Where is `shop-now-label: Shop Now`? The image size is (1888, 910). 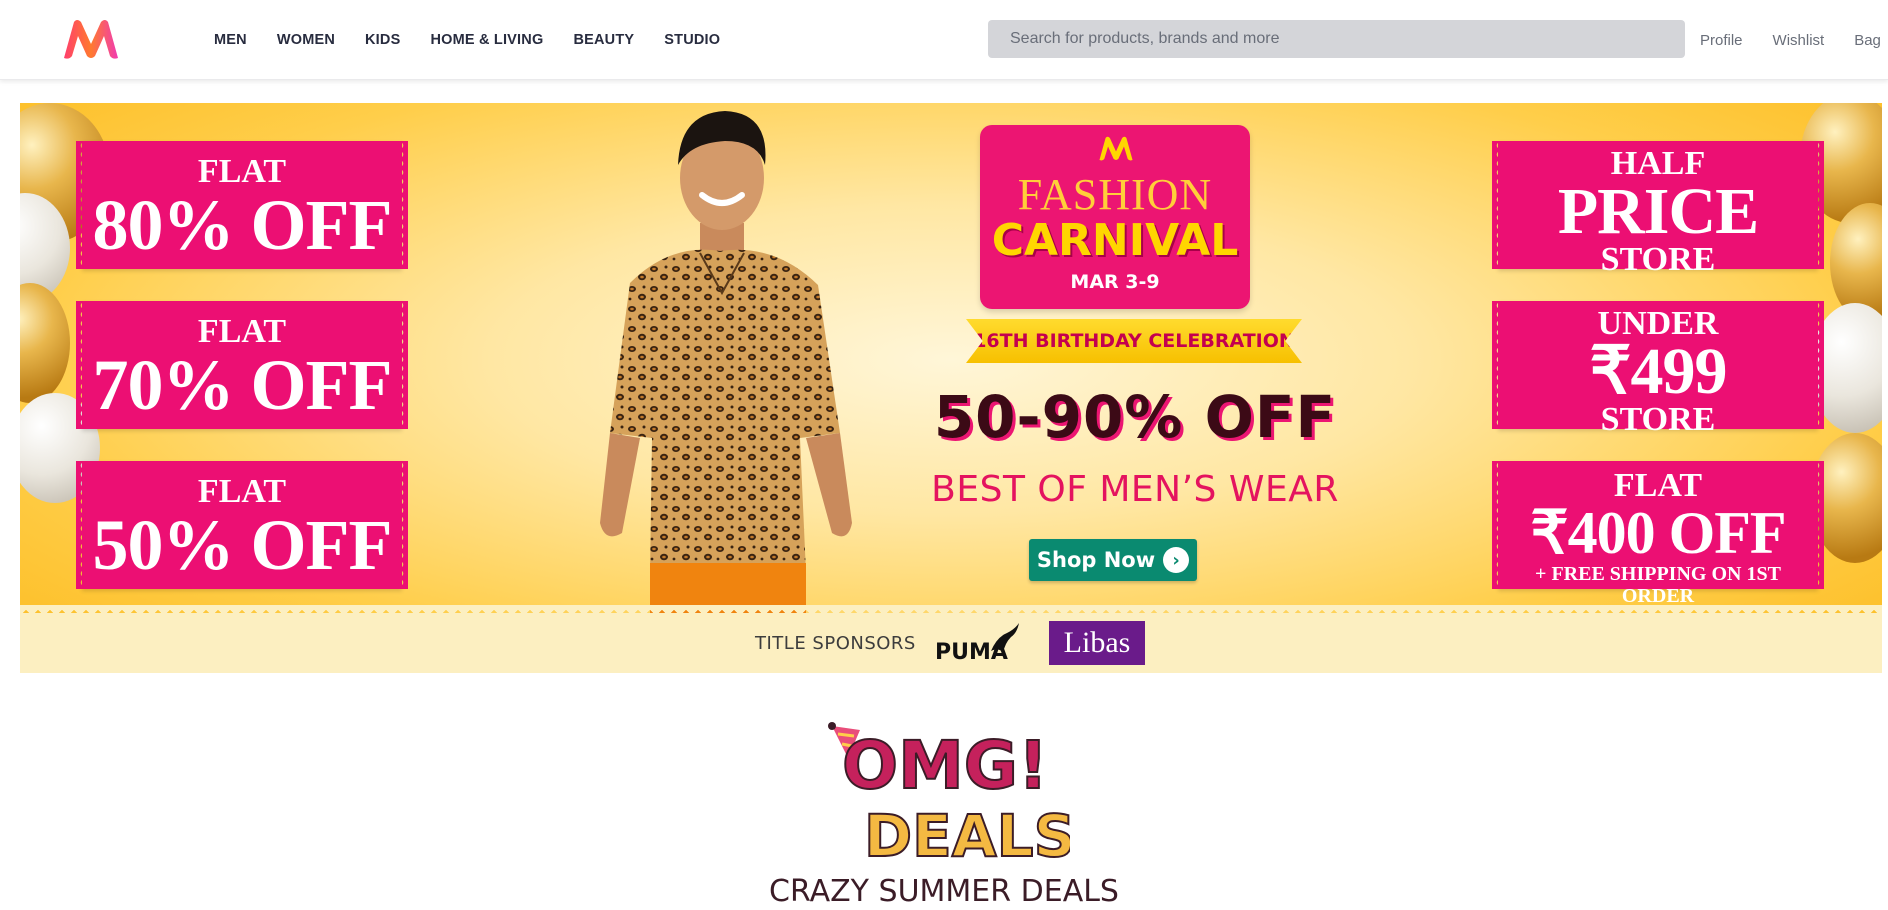
shop-now-label: Shop Now is located at coordinates (1096, 560).